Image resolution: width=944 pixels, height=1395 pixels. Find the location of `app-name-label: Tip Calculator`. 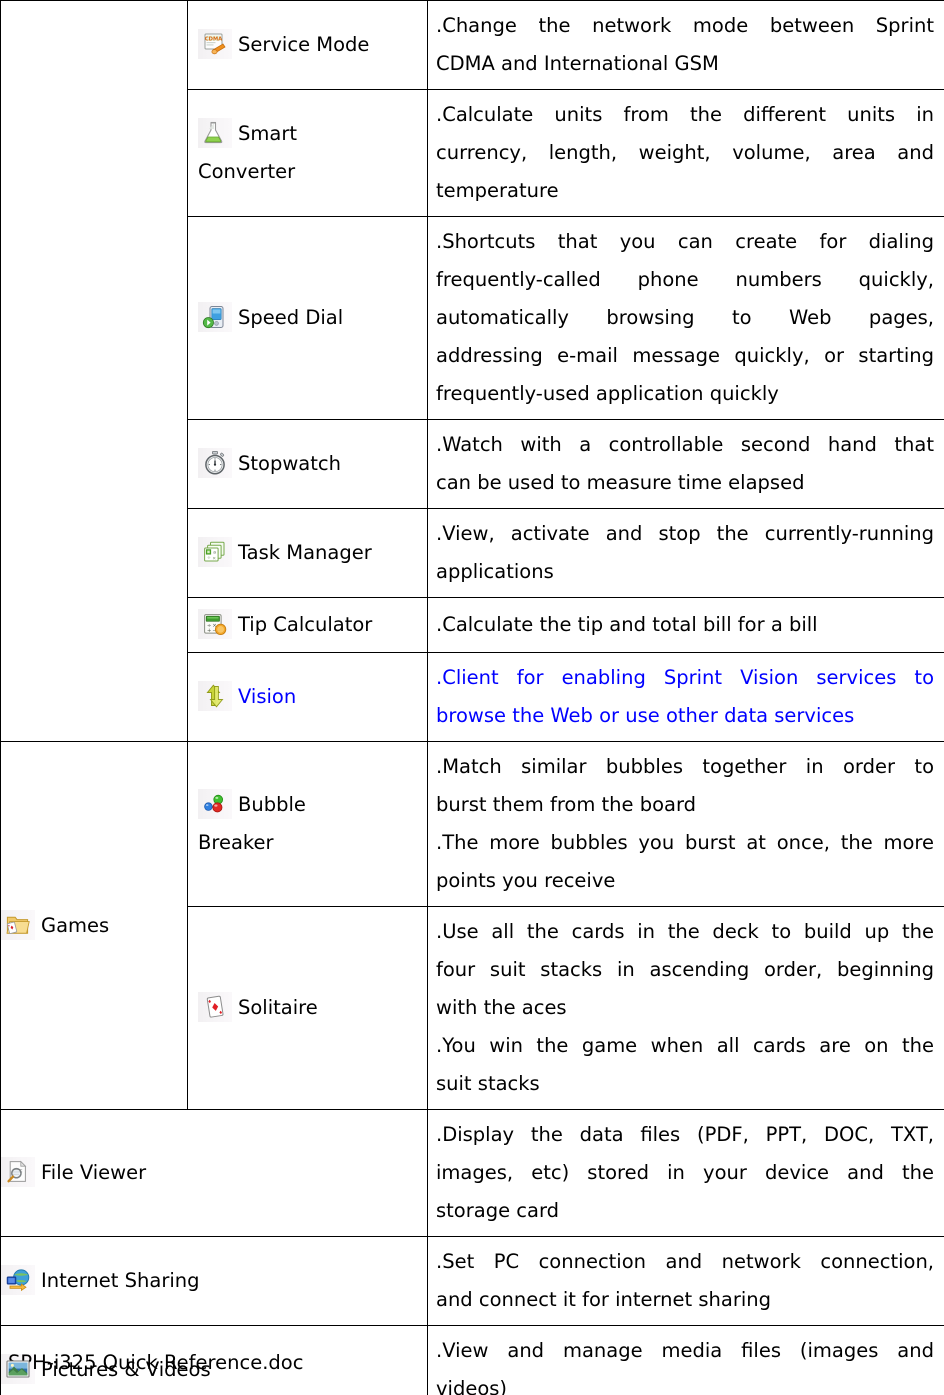

app-name-label: Tip Calculator is located at coordinates (305, 624).